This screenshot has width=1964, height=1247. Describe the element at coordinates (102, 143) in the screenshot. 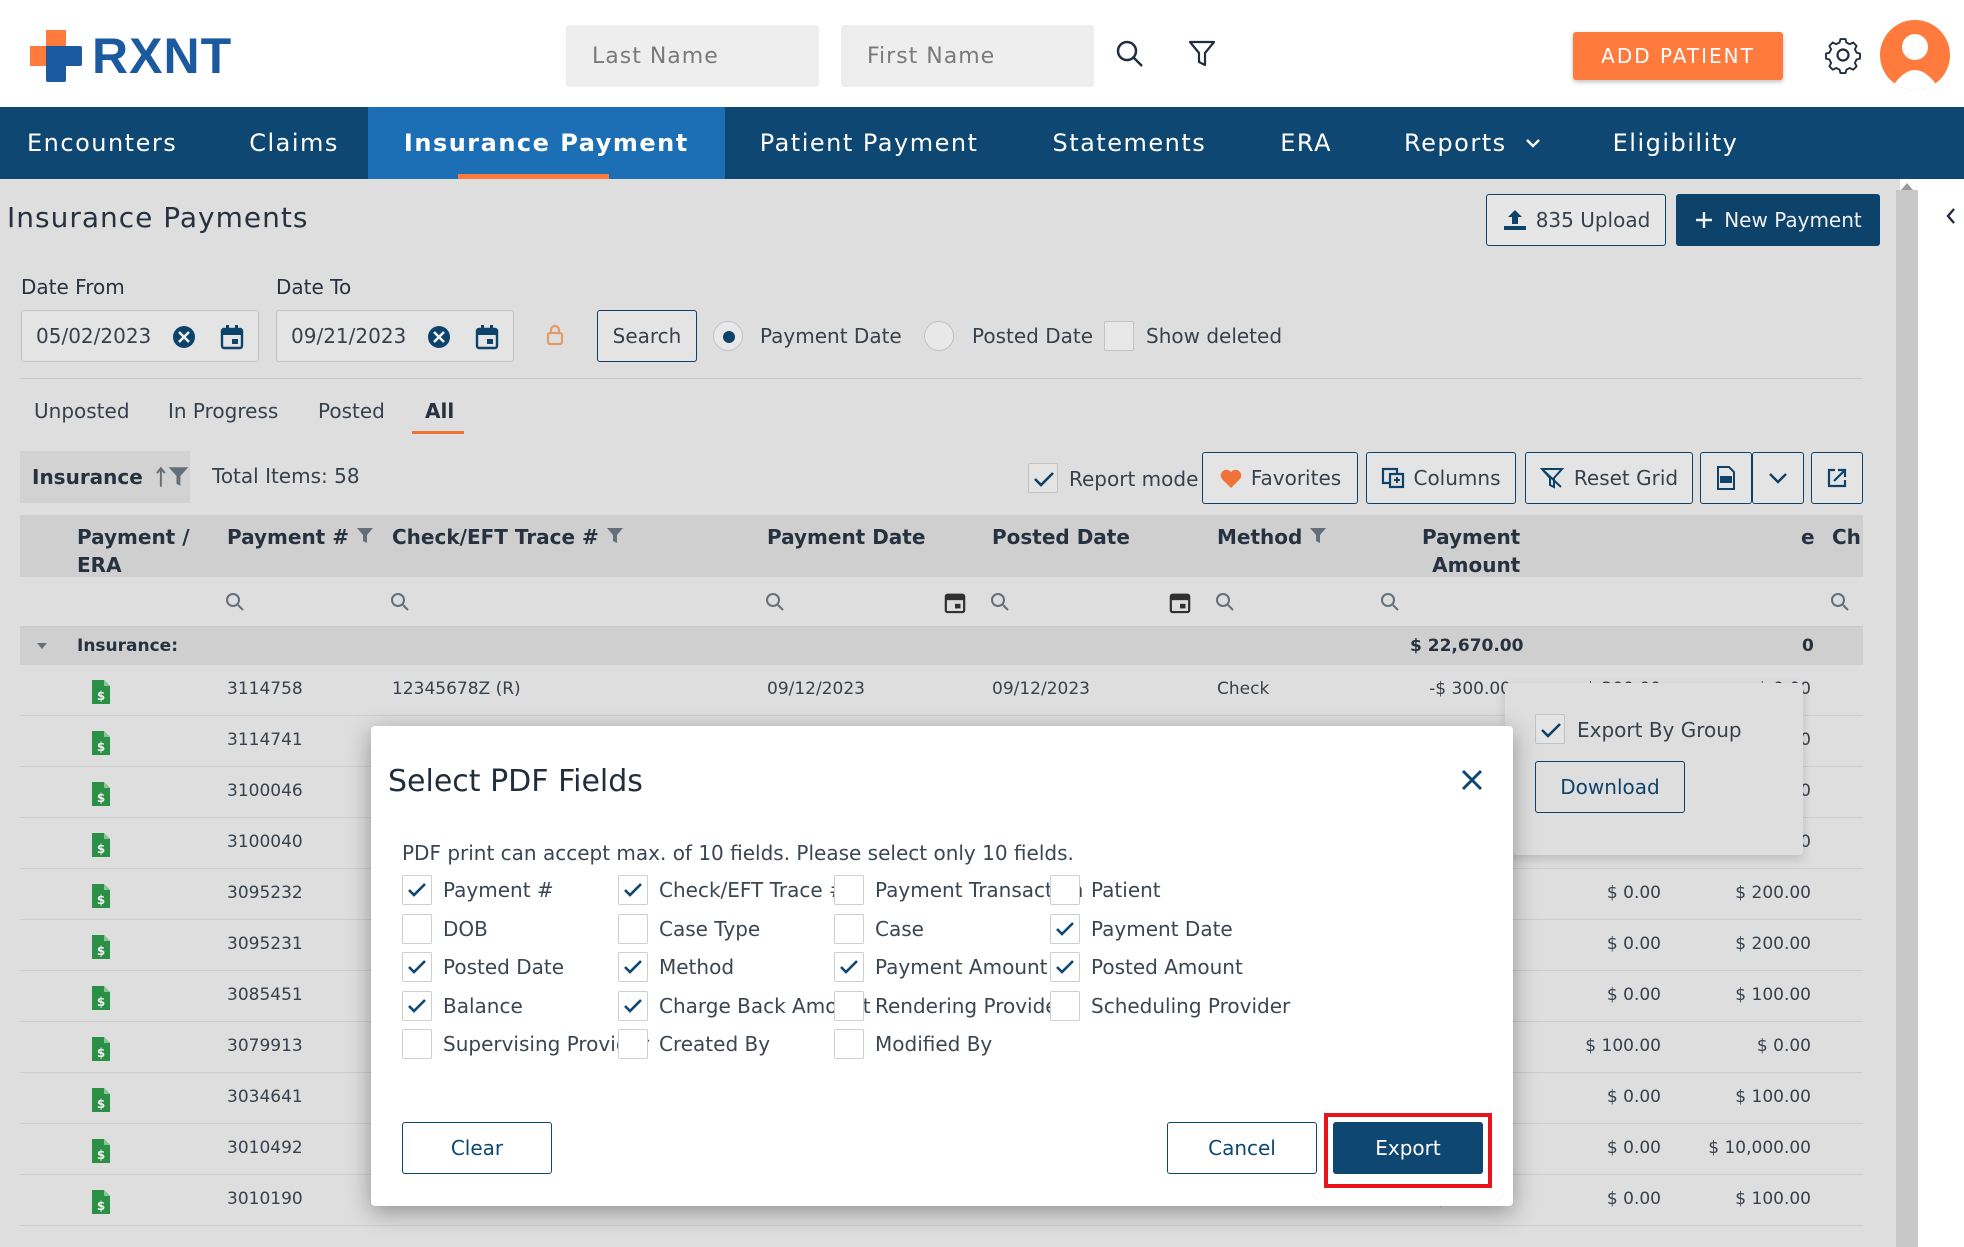

I see `nav-encounters: Encounters` at that location.